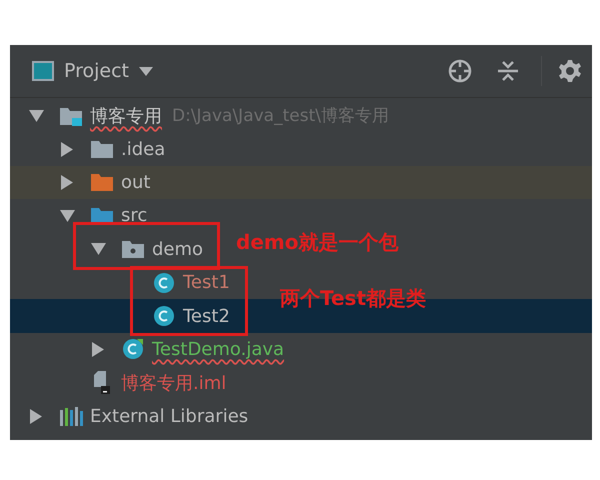 This screenshot has height=480, width=600. What do you see at coordinates (126, 116) in the screenshot?
I see `item-label: 博客专用` at bounding box center [126, 116].